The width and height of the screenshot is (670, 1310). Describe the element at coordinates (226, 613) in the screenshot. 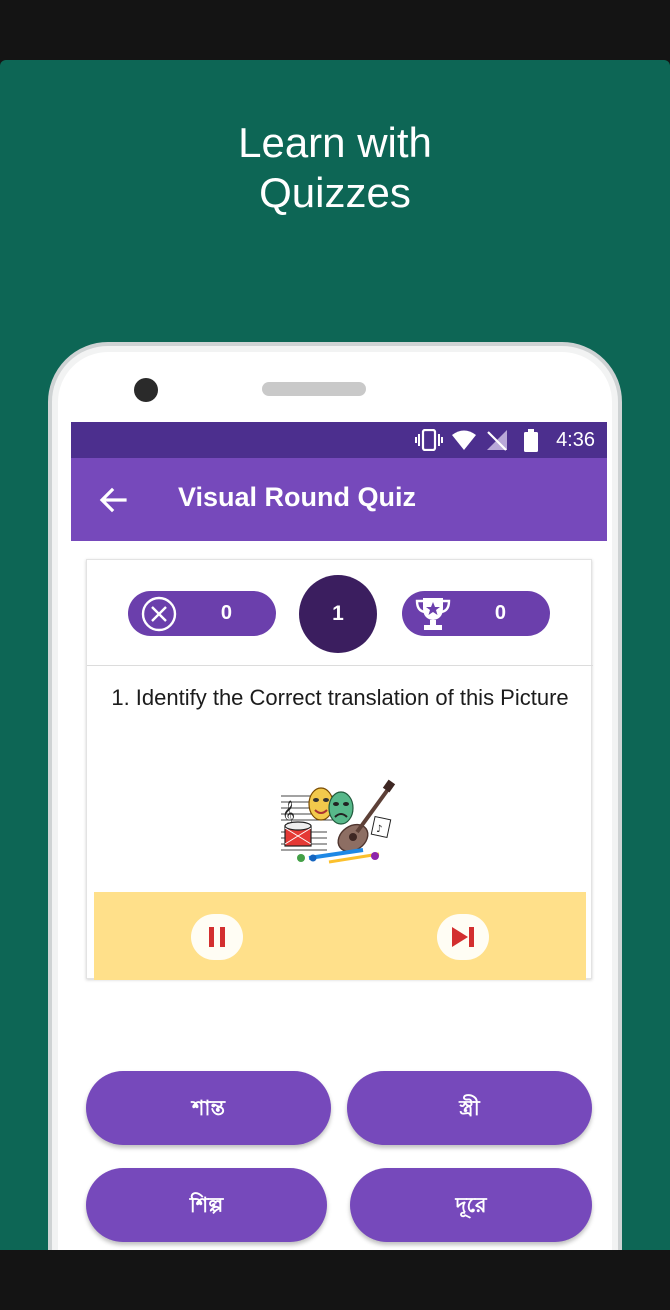

I see `wrong-count: 0` at that location.